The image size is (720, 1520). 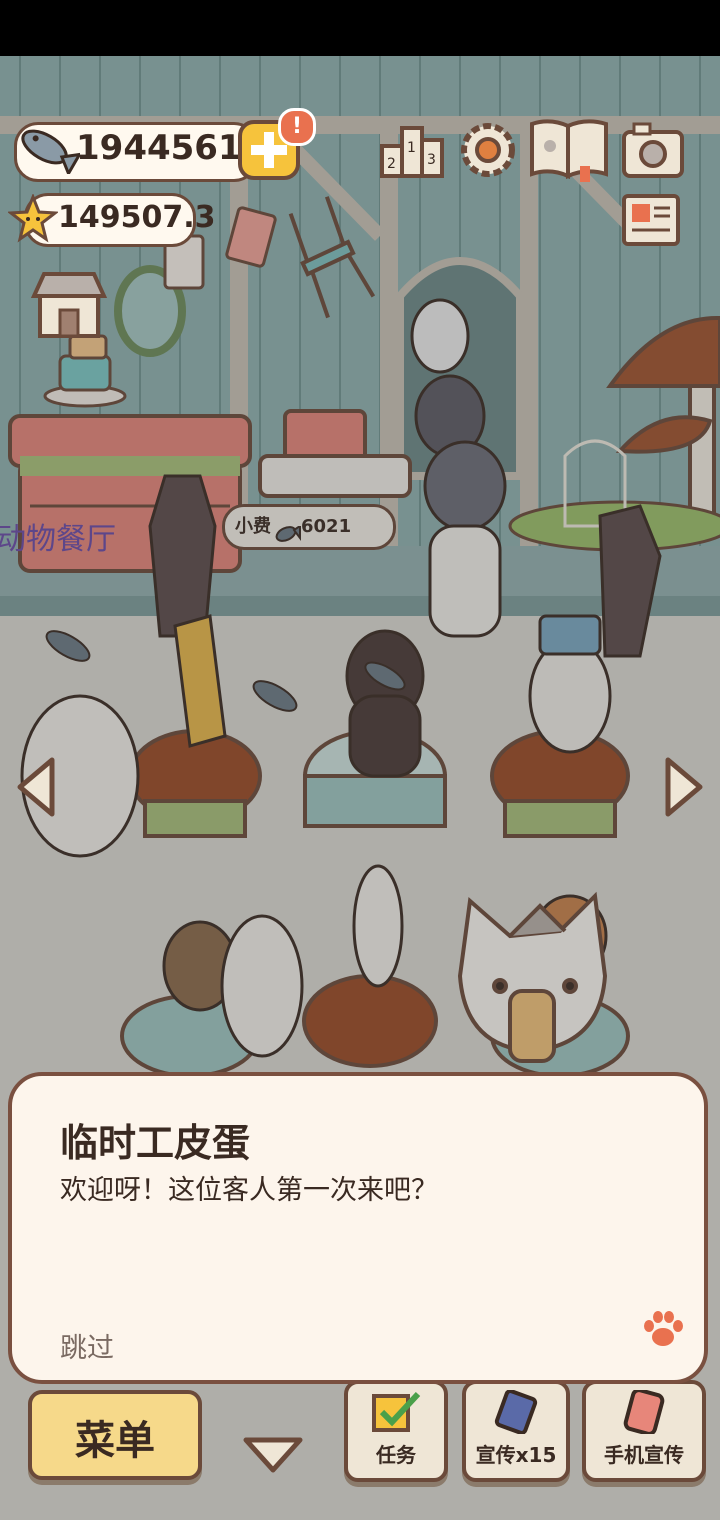 I want to click on tip-label: 小费, so click(x=253, y=526).